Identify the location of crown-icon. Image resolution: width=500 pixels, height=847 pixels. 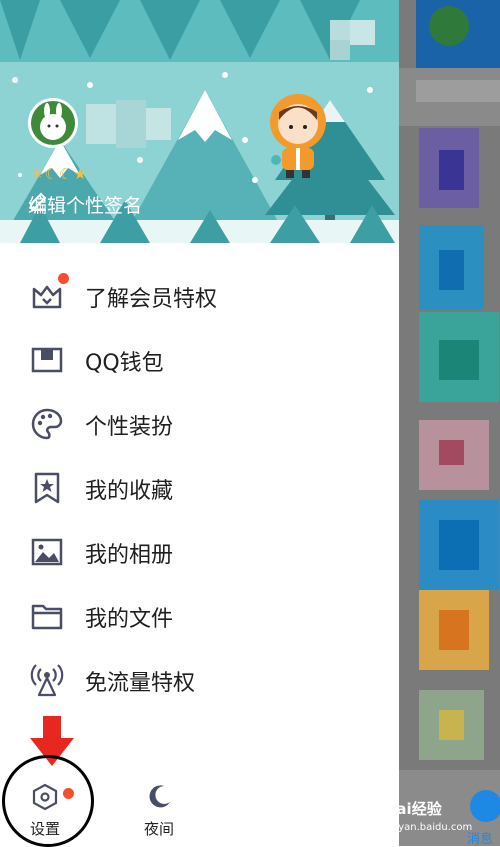
(47, 296).